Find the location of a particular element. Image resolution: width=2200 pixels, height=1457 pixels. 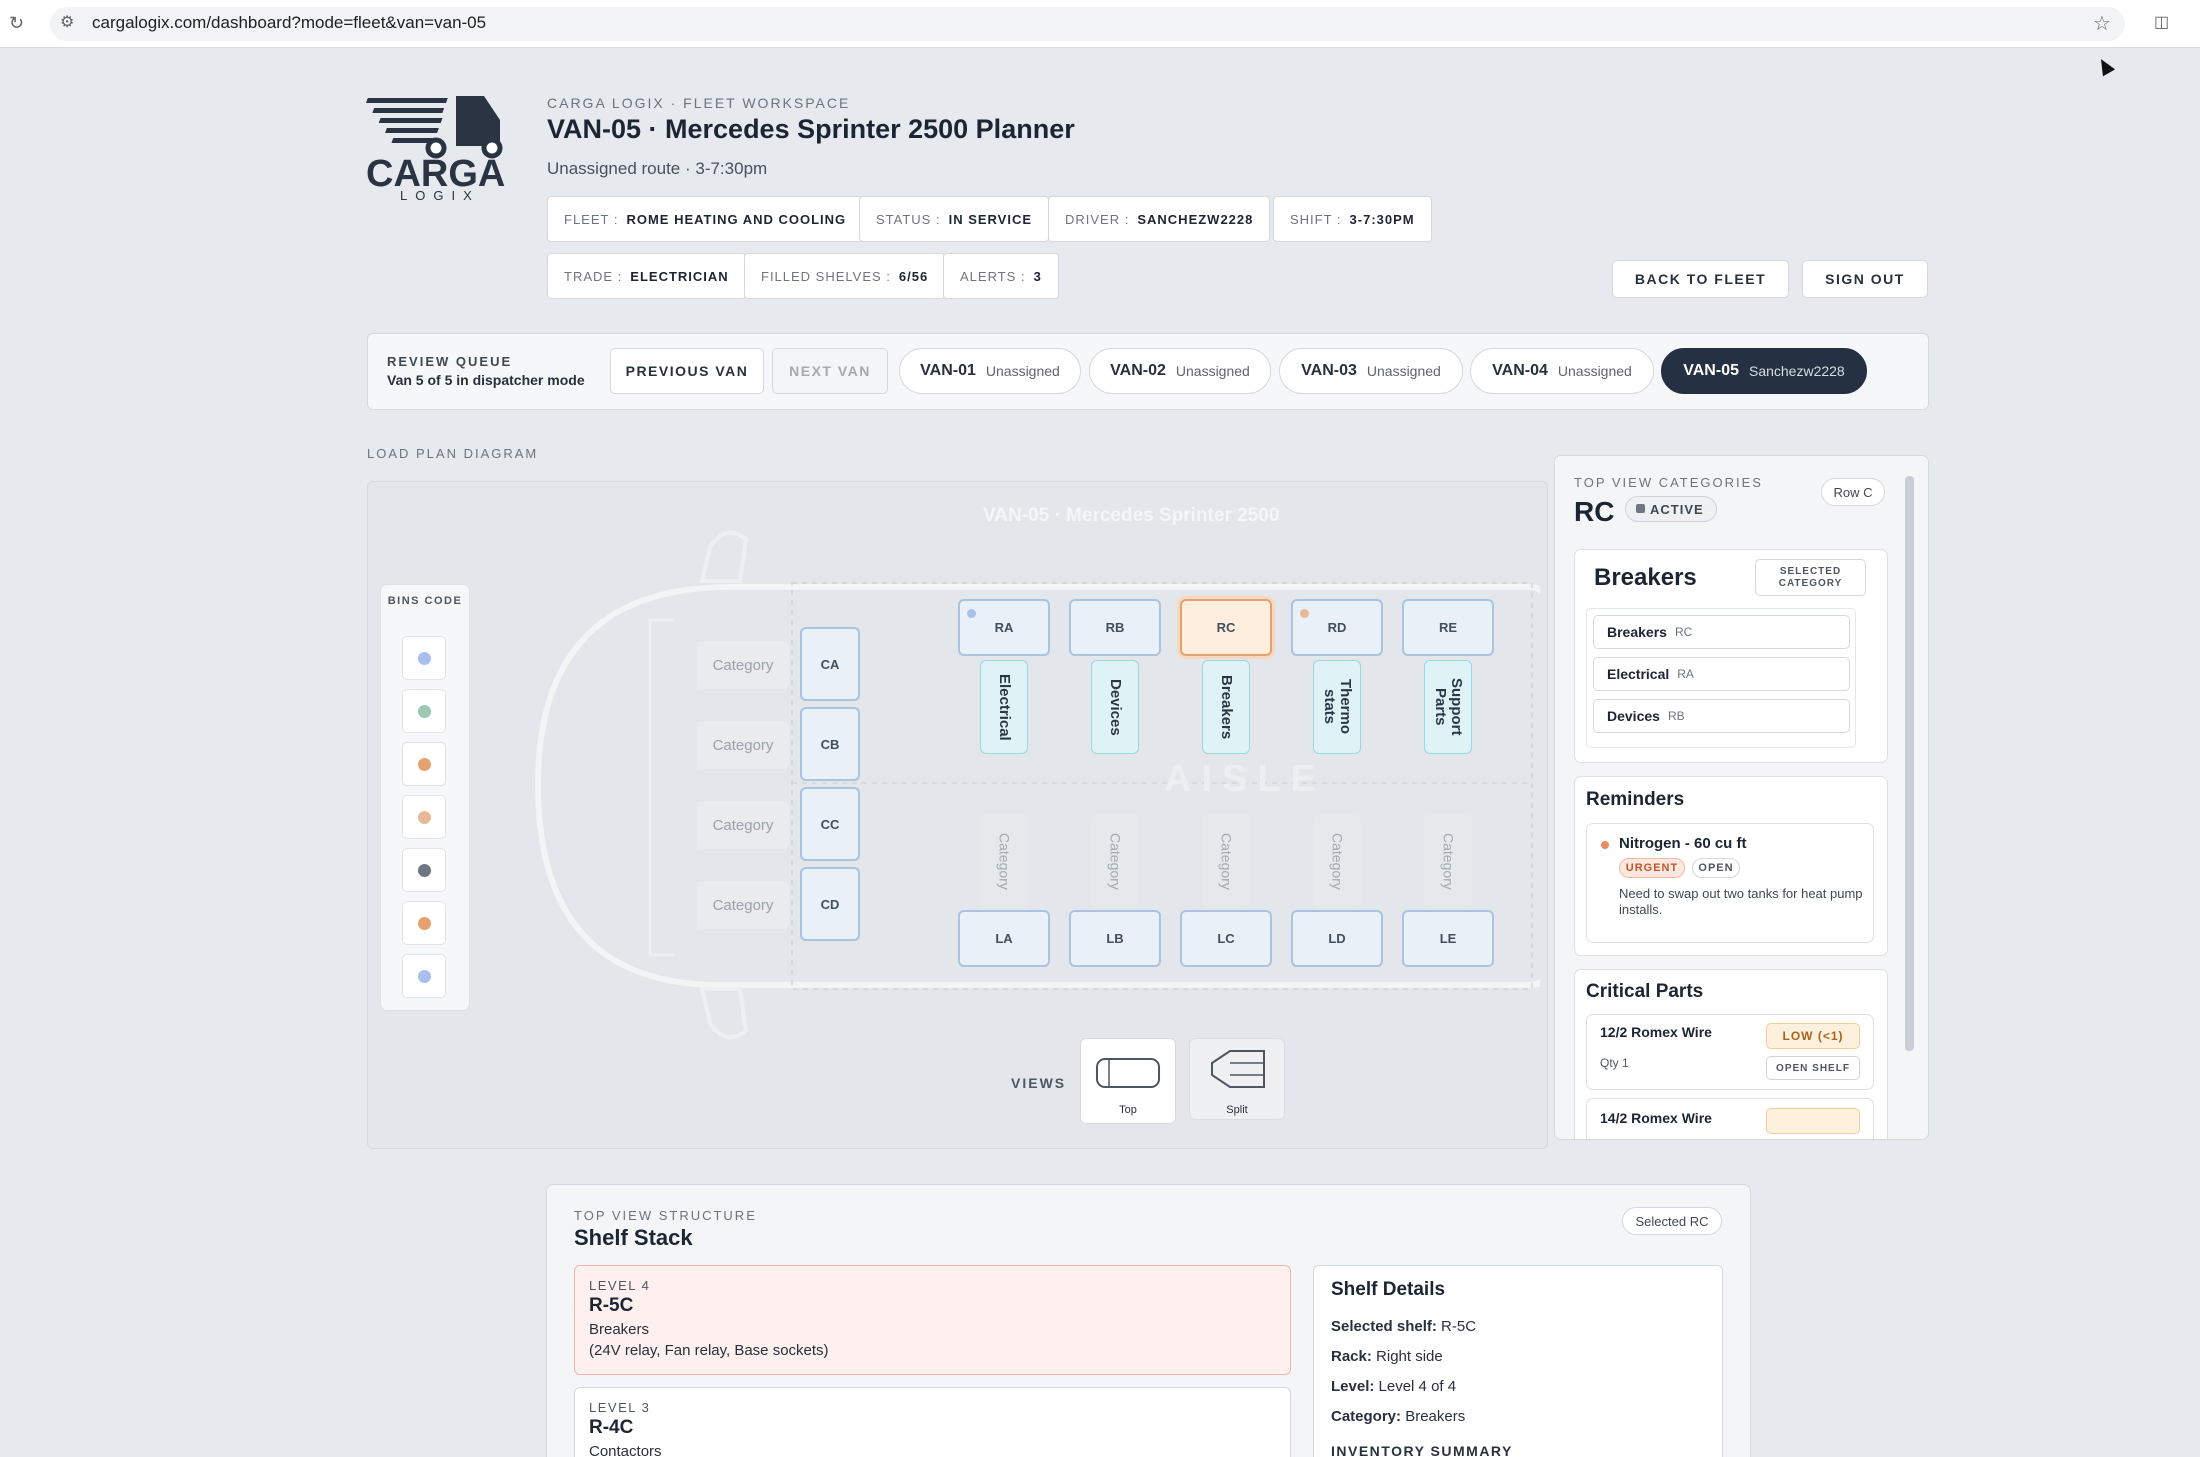

cab-bin-ca: CA is located at coordinates (830, 664).